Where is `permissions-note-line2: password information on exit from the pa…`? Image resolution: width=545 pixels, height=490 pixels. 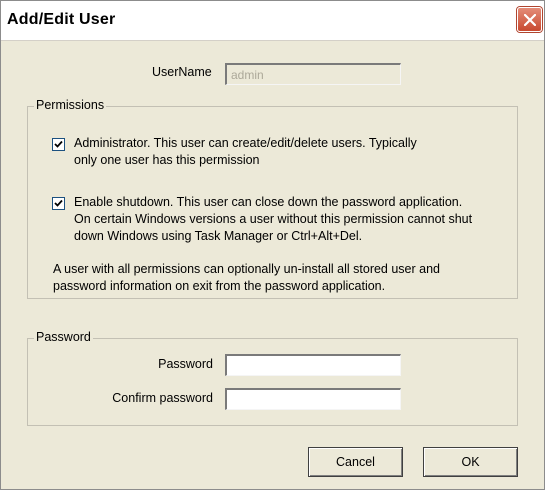
permissions-note-line2: password information on exit from the pa… is located at coordinates (219, 286).